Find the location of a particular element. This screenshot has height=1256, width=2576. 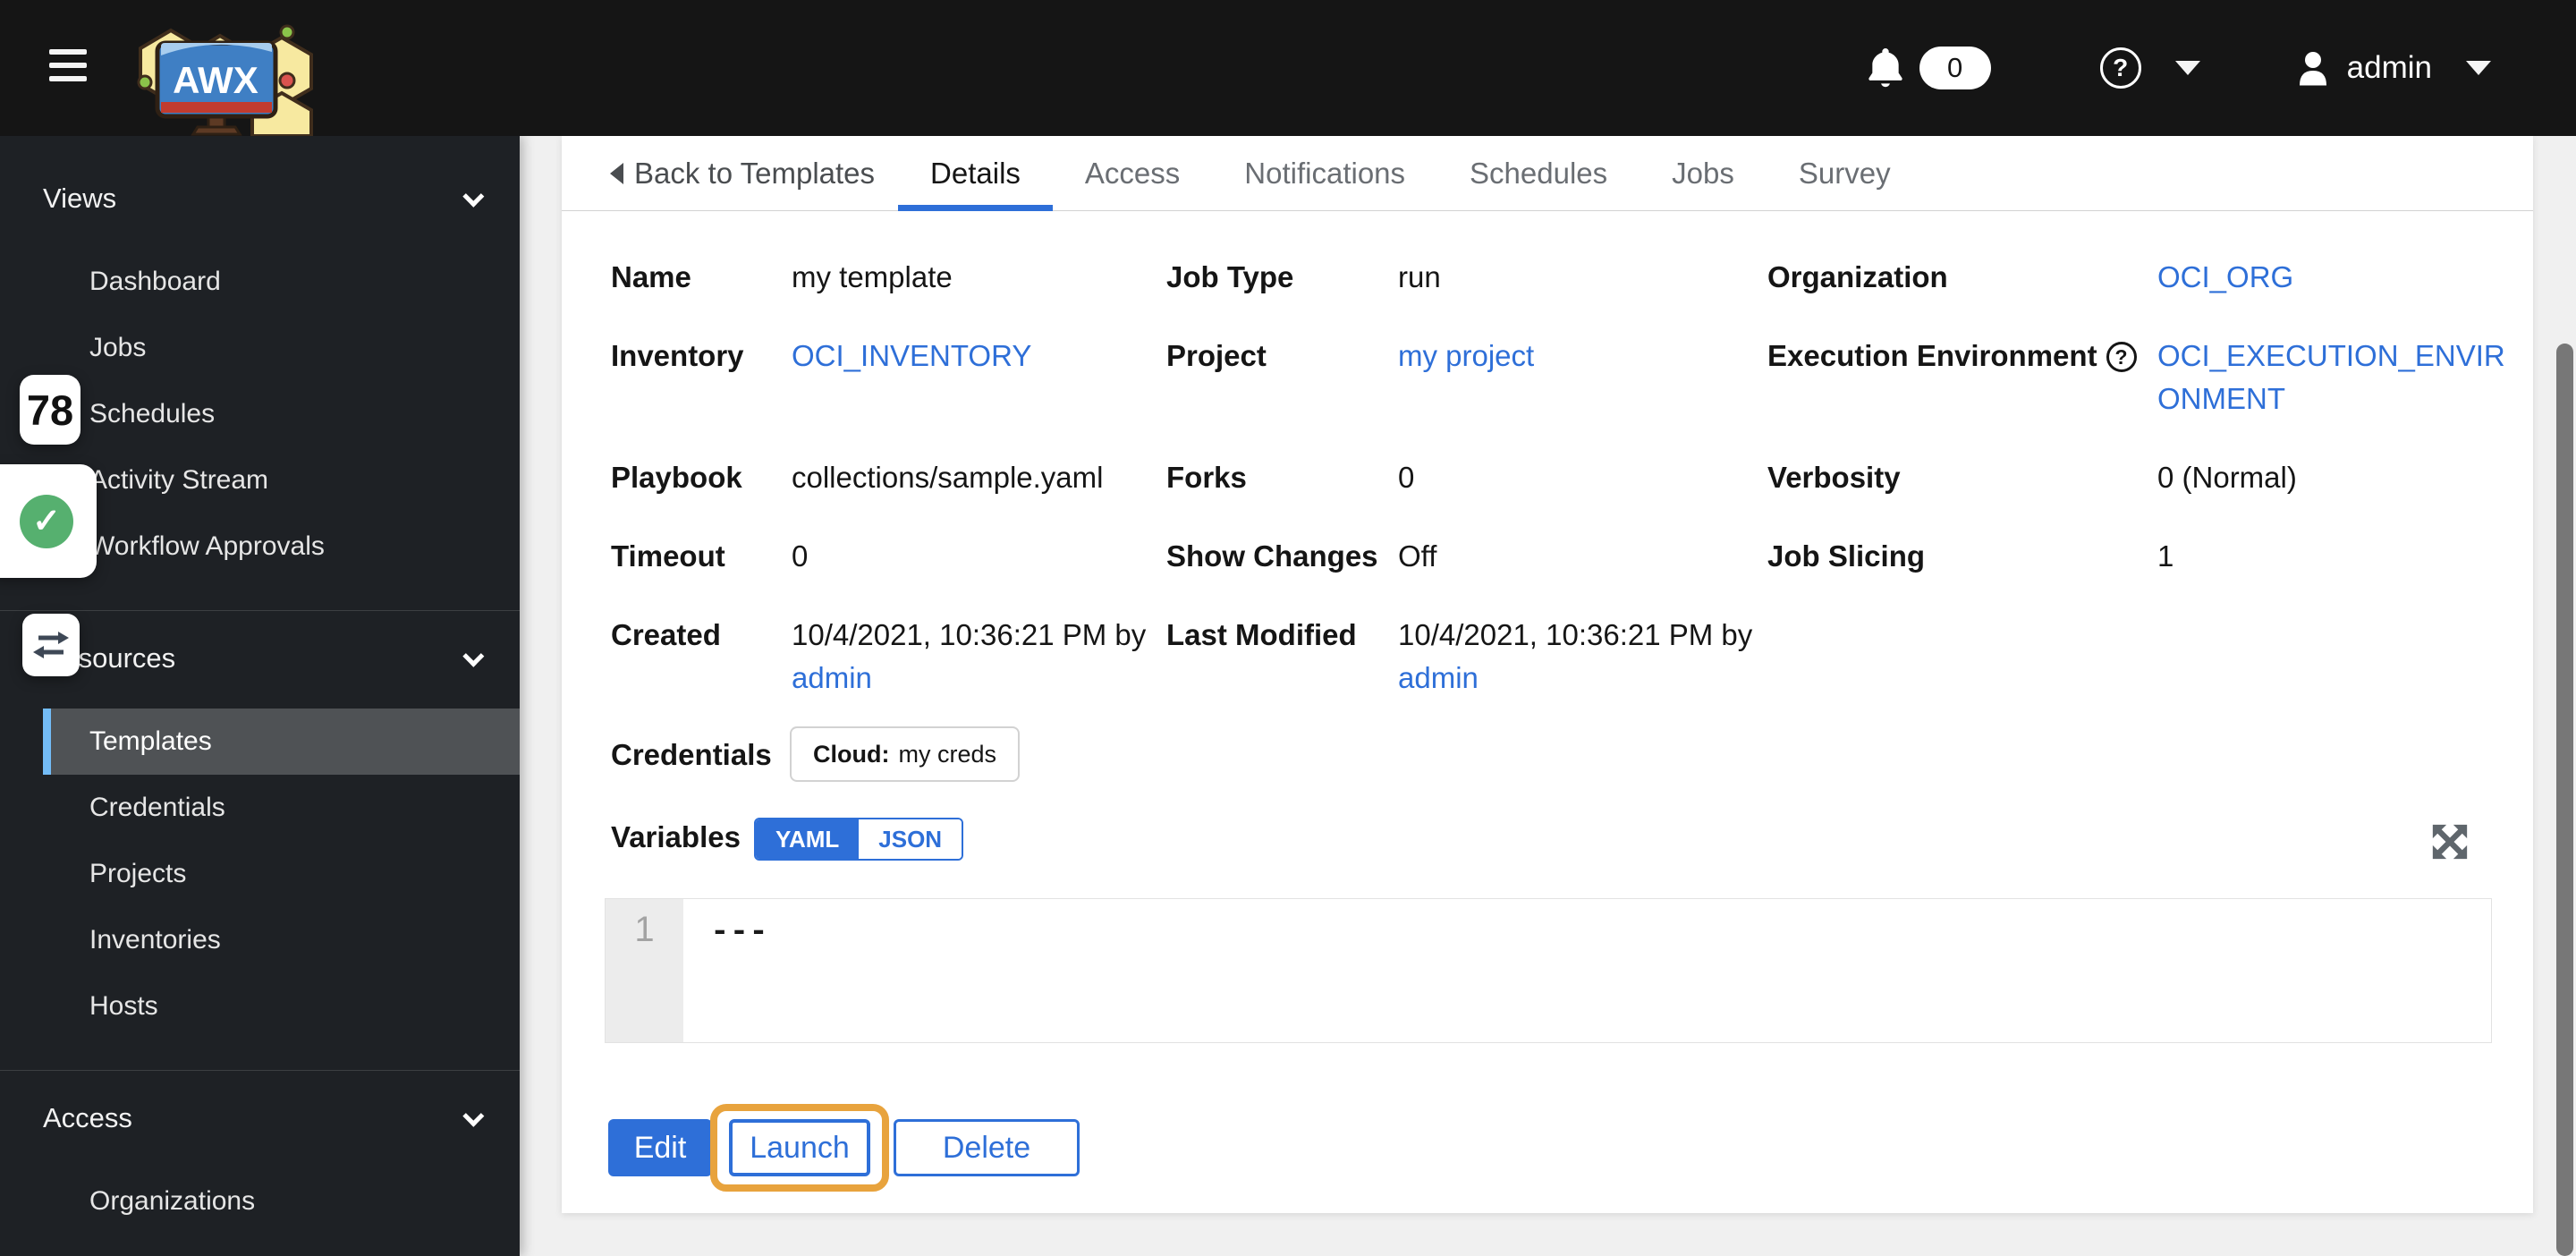

check-circle-icon is located at coordinates (46, 521).